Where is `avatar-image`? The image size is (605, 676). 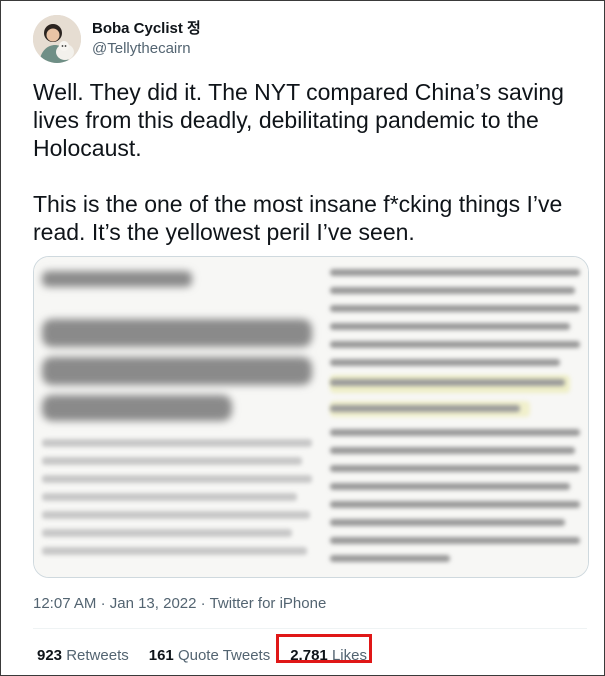
avatar-image is located at coordinates (57, 39).